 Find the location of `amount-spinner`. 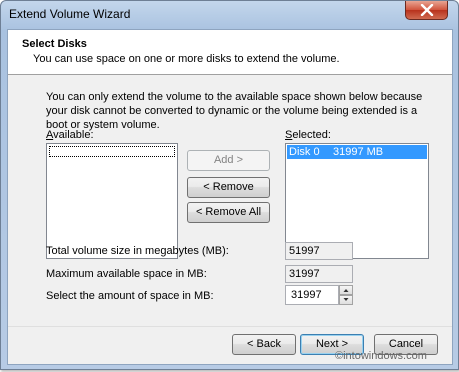

amount-spinner is located at coordinates (346, 295).